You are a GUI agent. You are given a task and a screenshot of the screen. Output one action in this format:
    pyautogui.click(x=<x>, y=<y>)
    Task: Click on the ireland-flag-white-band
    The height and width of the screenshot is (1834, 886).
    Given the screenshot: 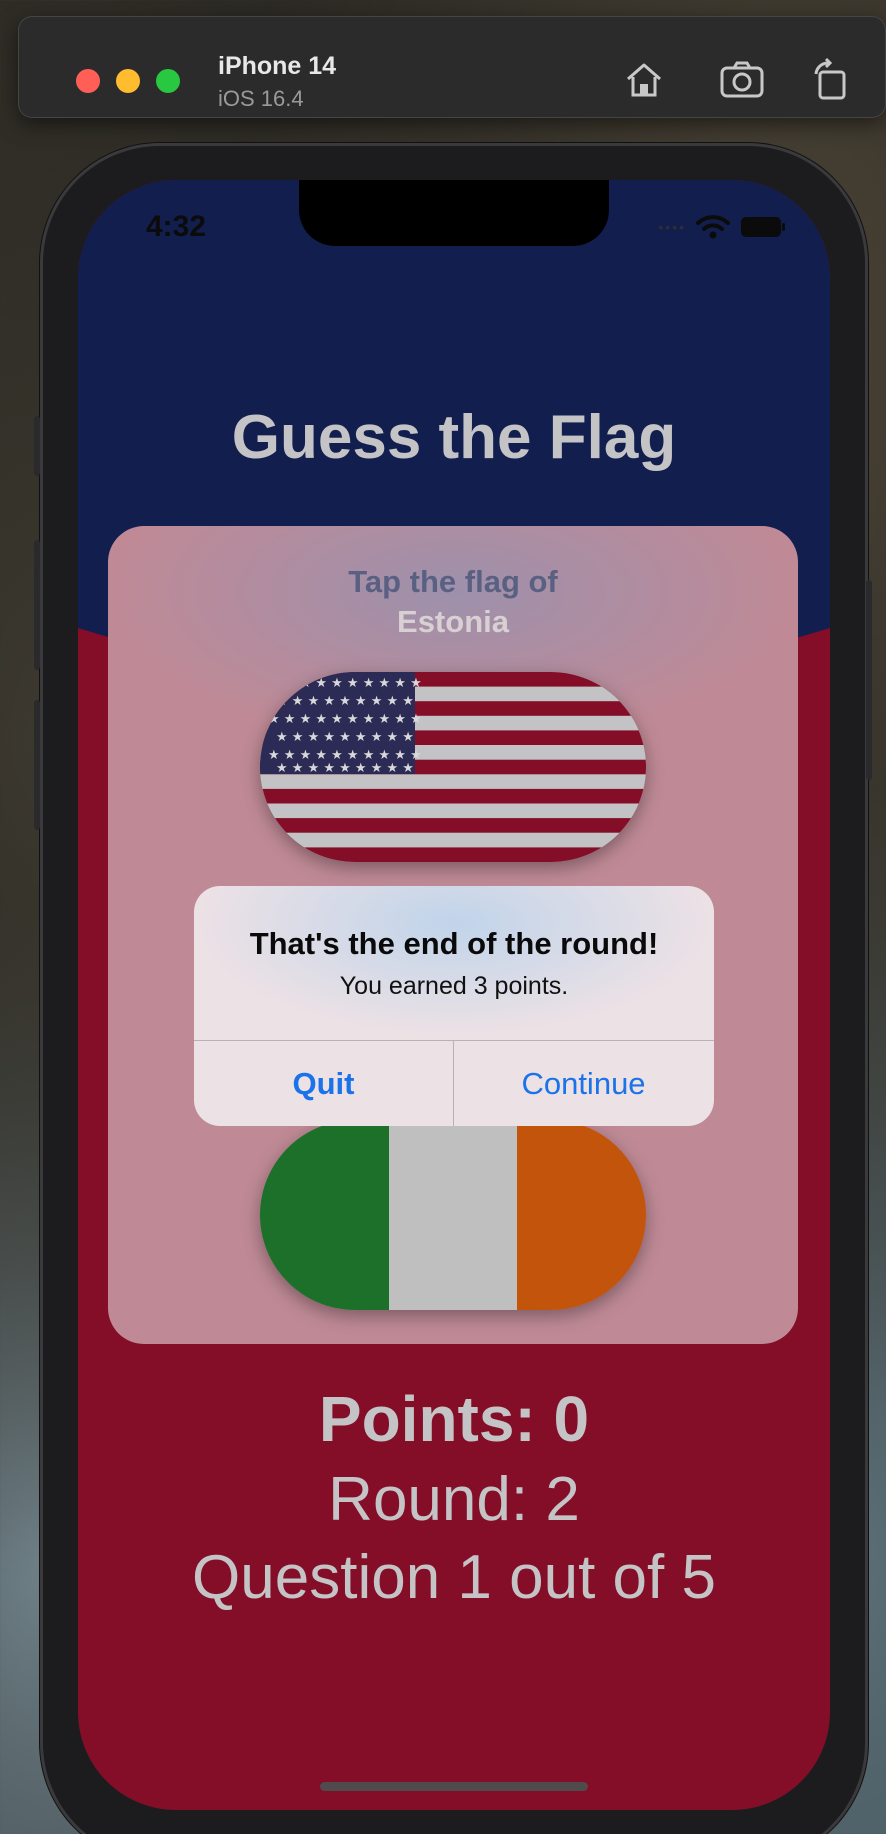 What is the action you would take?
    pyautogui.click(x=453, y=1215)
    